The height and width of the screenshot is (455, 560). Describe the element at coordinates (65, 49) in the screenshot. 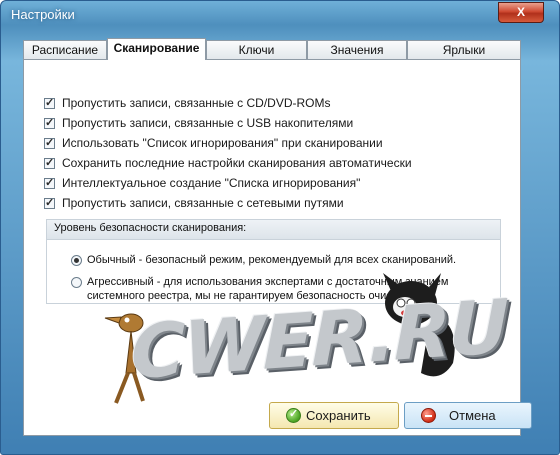

I see `tab-schedule: Расписание` at that location.